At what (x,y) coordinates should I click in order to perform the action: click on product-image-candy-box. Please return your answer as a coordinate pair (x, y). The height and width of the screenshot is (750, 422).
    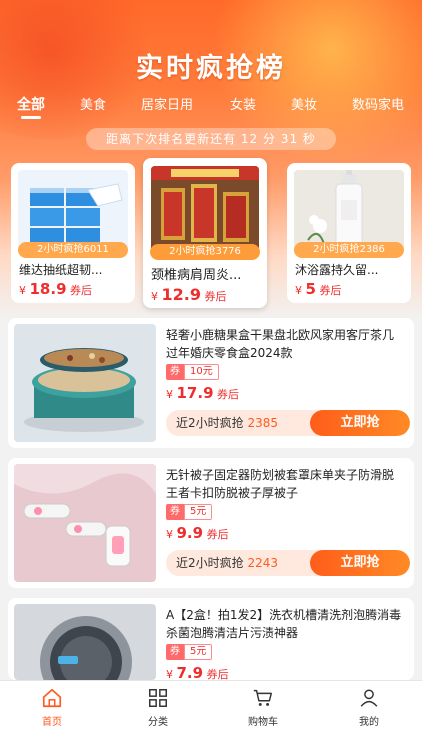
    Looking at the image, I should click on (85, 383).